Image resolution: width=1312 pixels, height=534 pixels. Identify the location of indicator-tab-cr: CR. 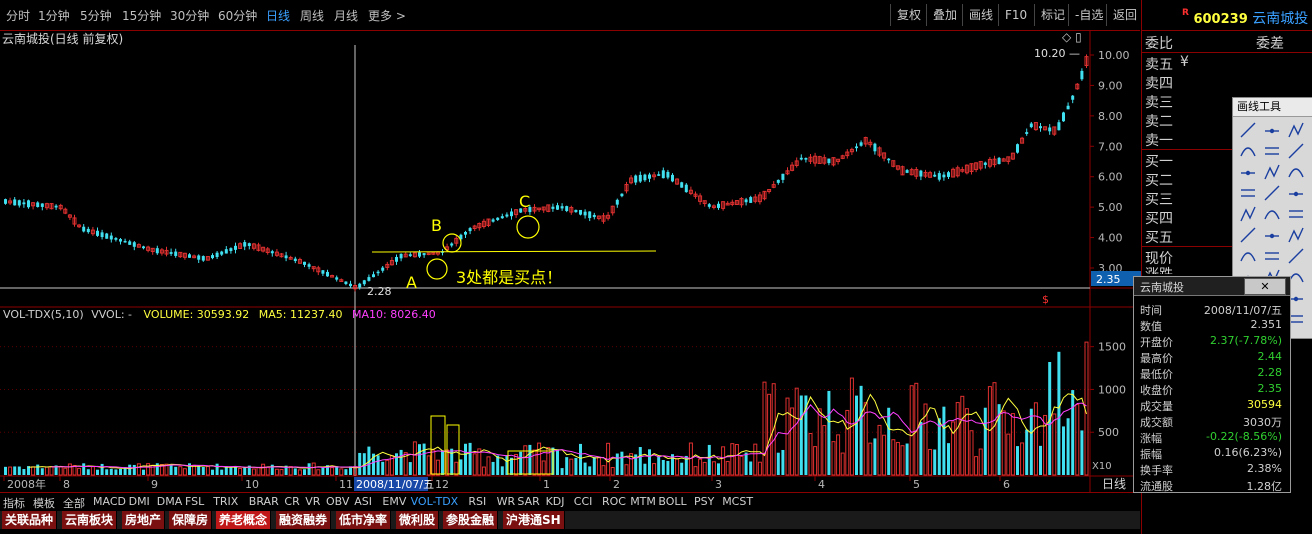
(291, 501).